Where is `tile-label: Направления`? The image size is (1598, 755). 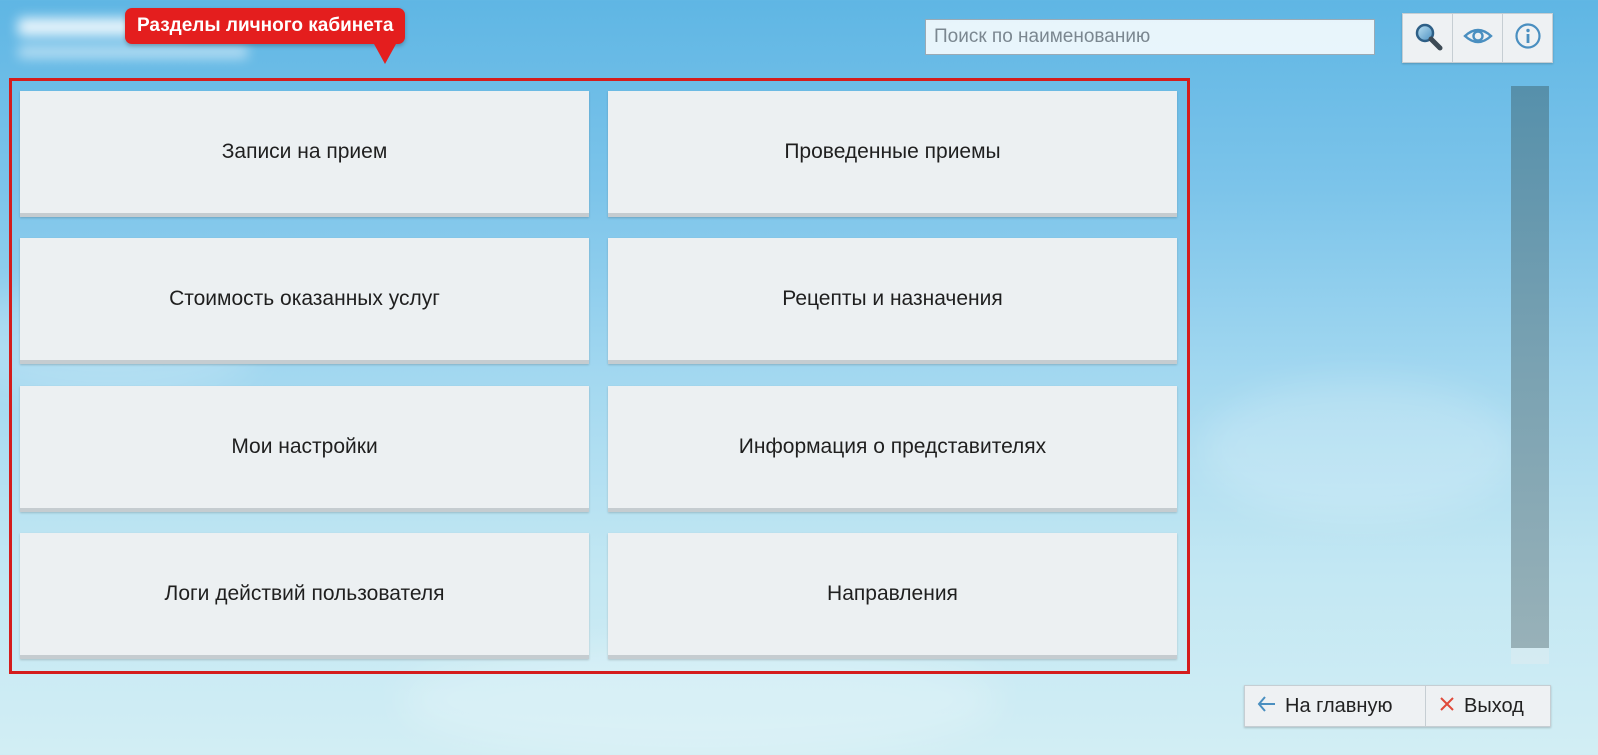
tile-label: Направления is located at coordinates (892, 593).